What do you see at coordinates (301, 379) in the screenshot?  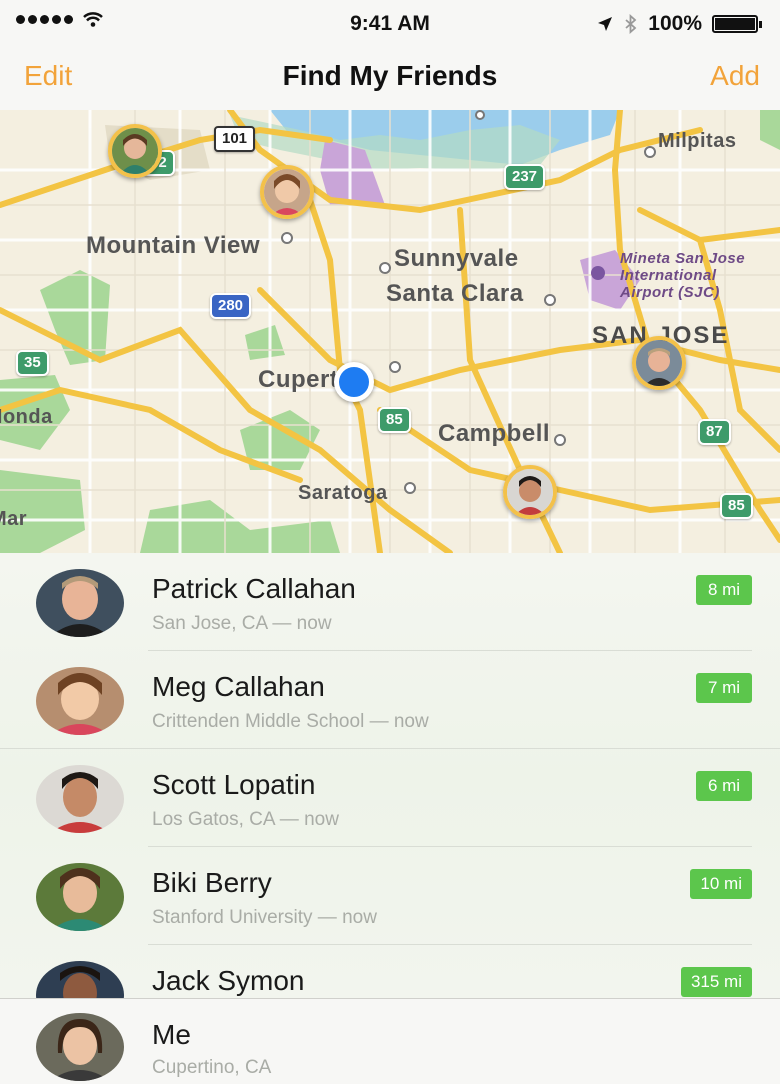 I see `map-label-cupertino: Cupertino` at bounding box center [301, 379].